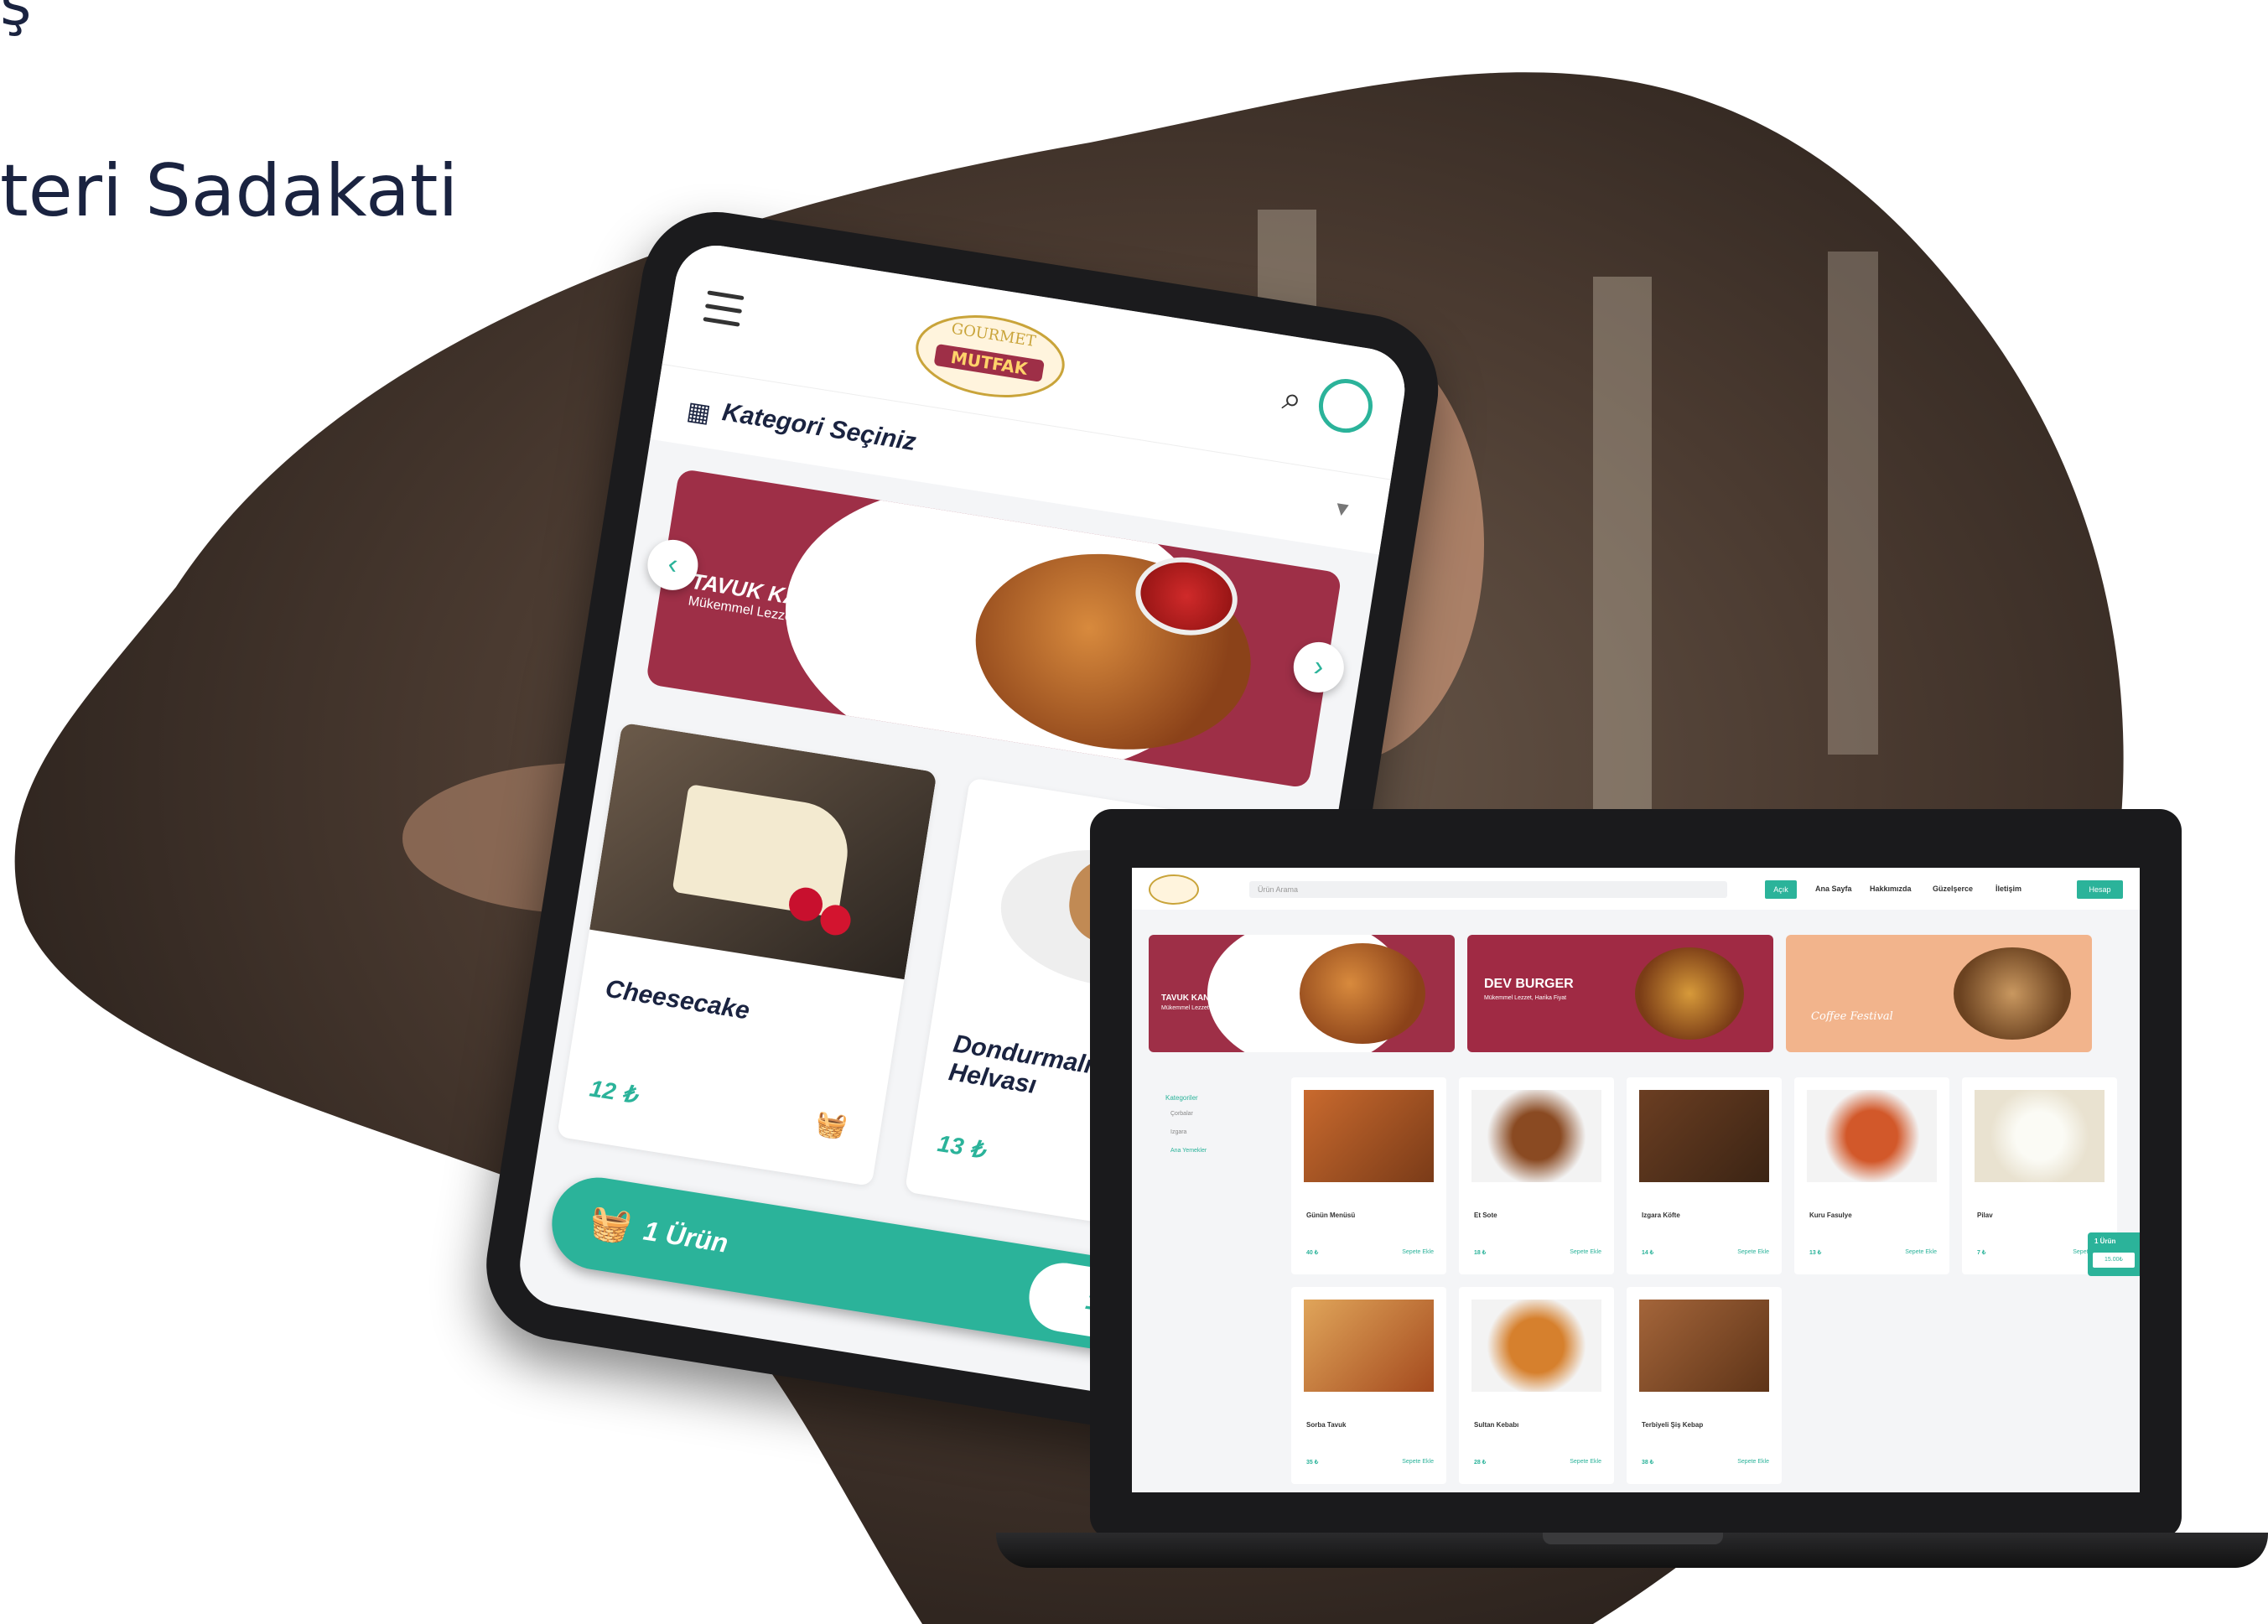 The height and width of the screenshot is (1624, 2268). What do you see at coordinates (1188, 1151) in the screenshot?
I see `sidebar-item: Ana Yemekler` at bounding box center [1188, 1151].